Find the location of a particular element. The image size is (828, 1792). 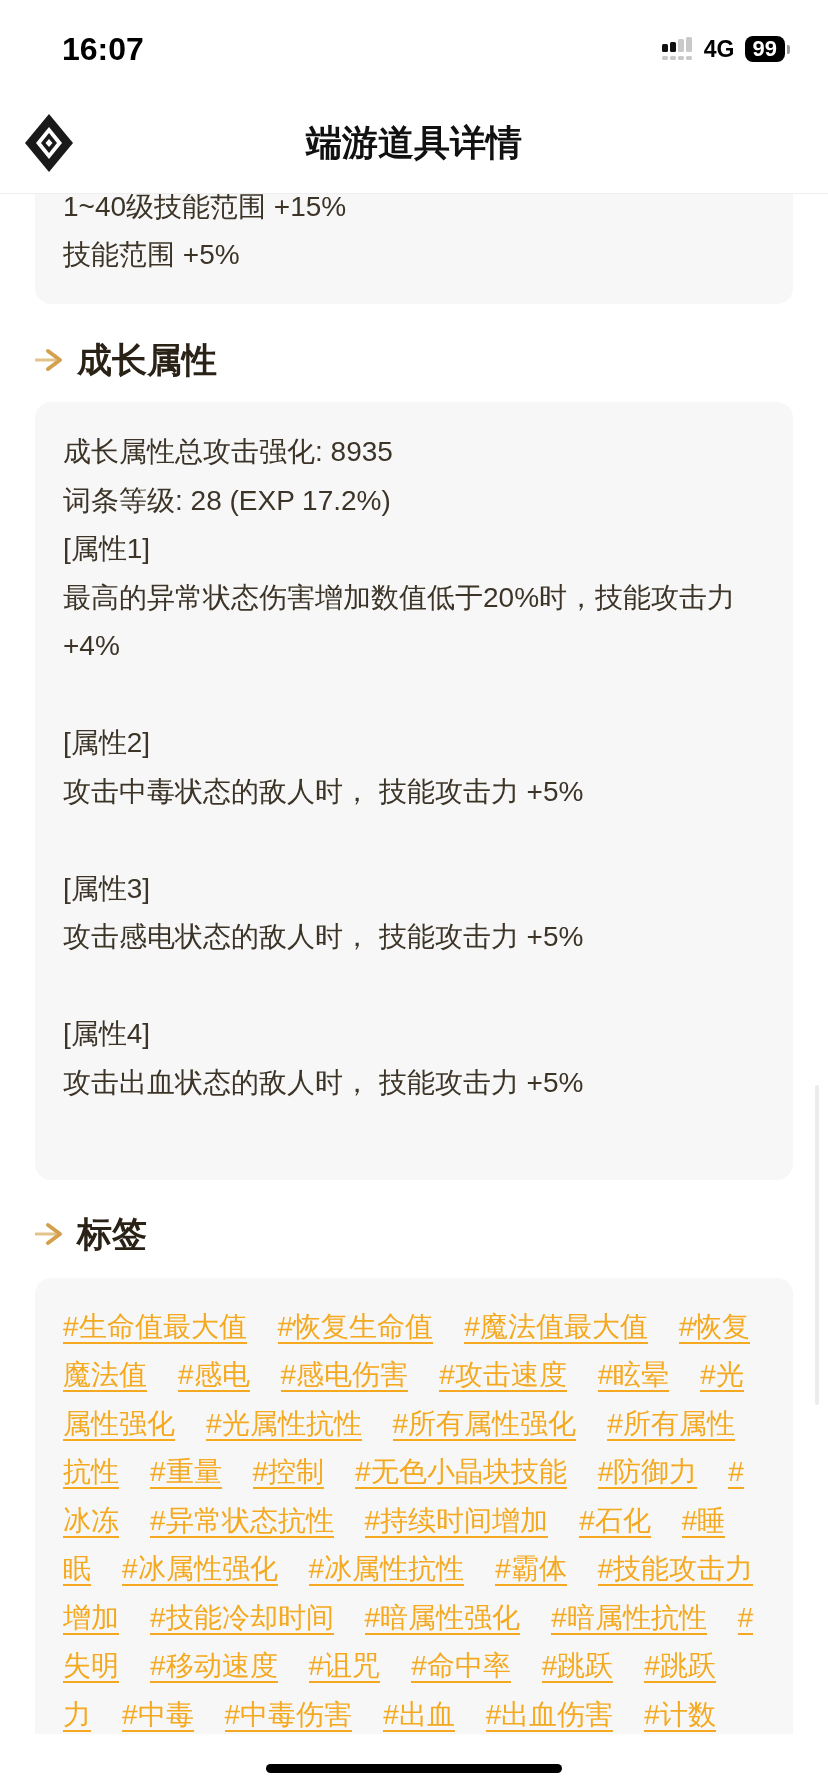

effect-line: 技能范围 +5% is located at coordinates (152, 255).